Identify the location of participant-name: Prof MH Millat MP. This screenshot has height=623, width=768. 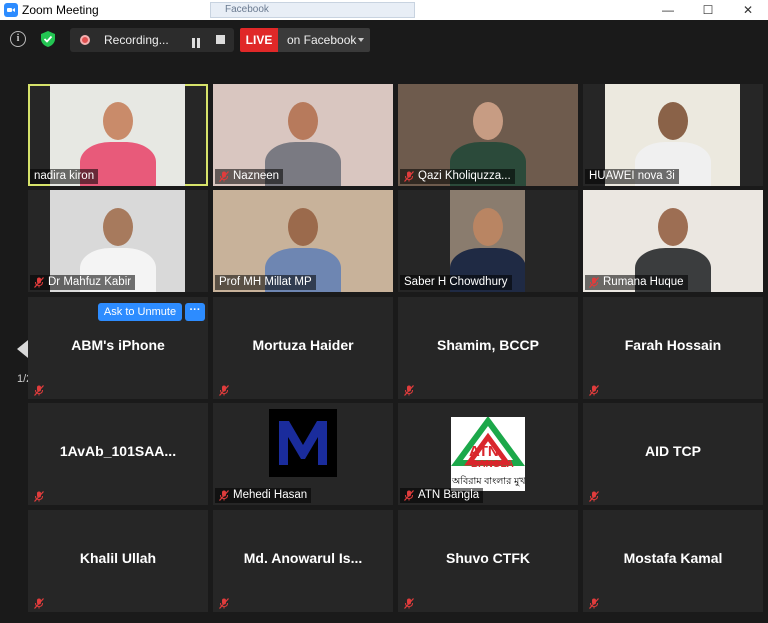
(265, 282).